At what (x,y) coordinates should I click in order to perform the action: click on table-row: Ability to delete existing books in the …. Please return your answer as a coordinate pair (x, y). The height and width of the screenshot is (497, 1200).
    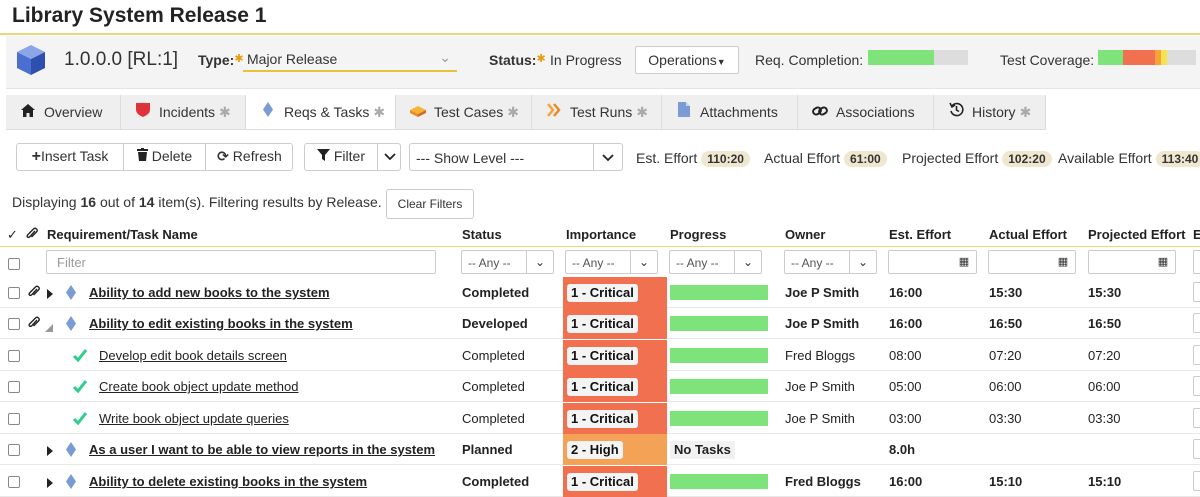
    Looking at the image, I should click on (600, 481).